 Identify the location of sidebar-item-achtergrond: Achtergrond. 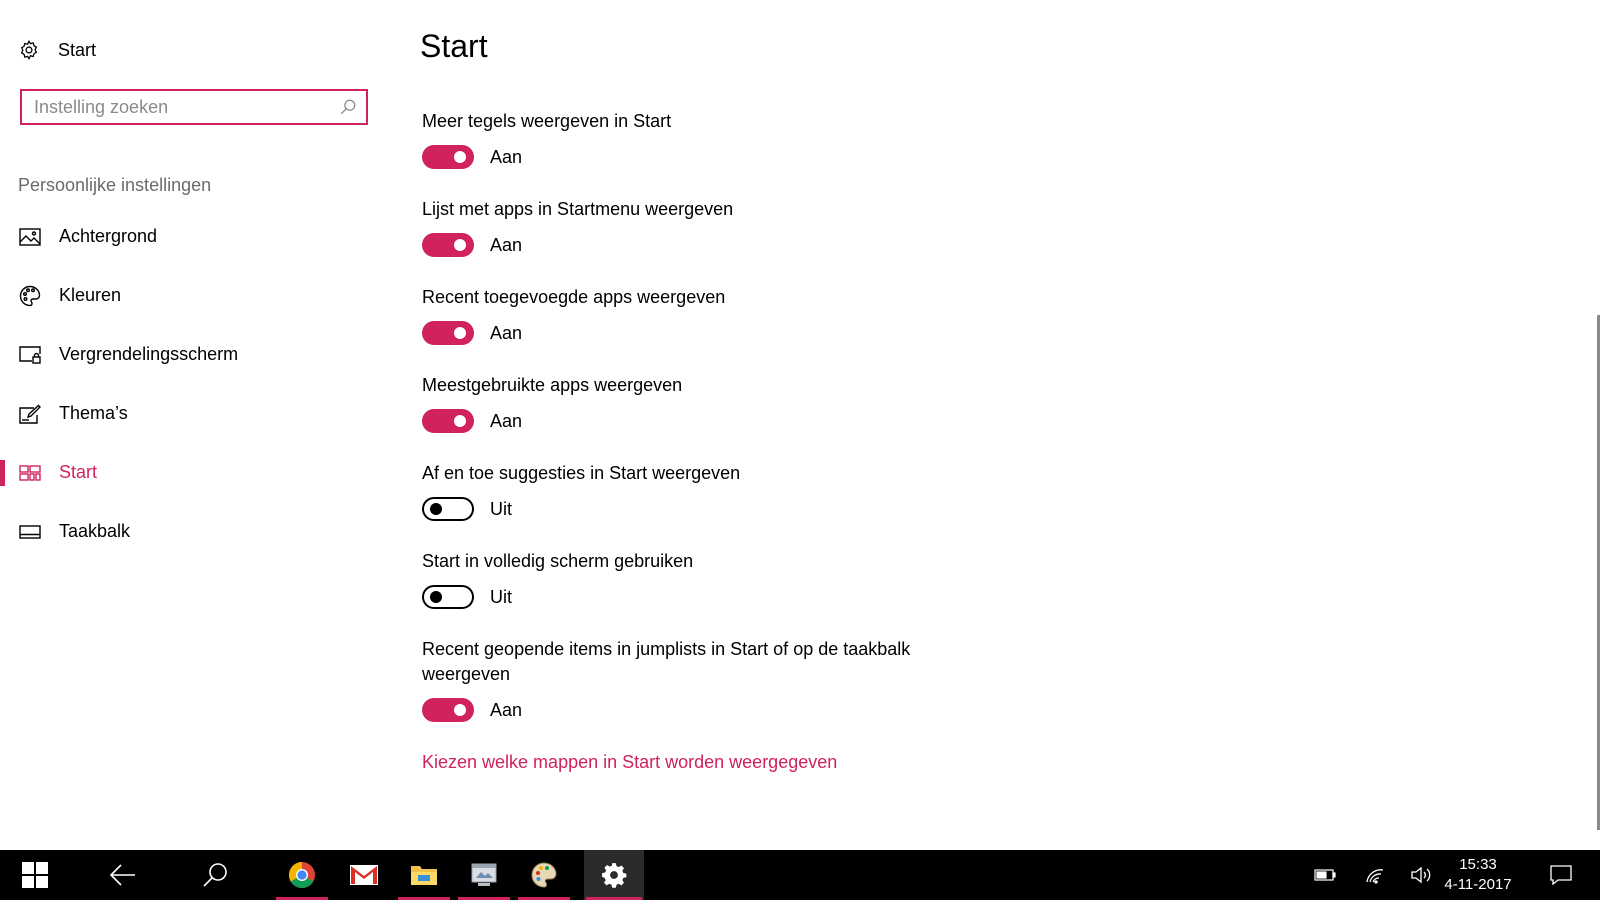
(200, 236).